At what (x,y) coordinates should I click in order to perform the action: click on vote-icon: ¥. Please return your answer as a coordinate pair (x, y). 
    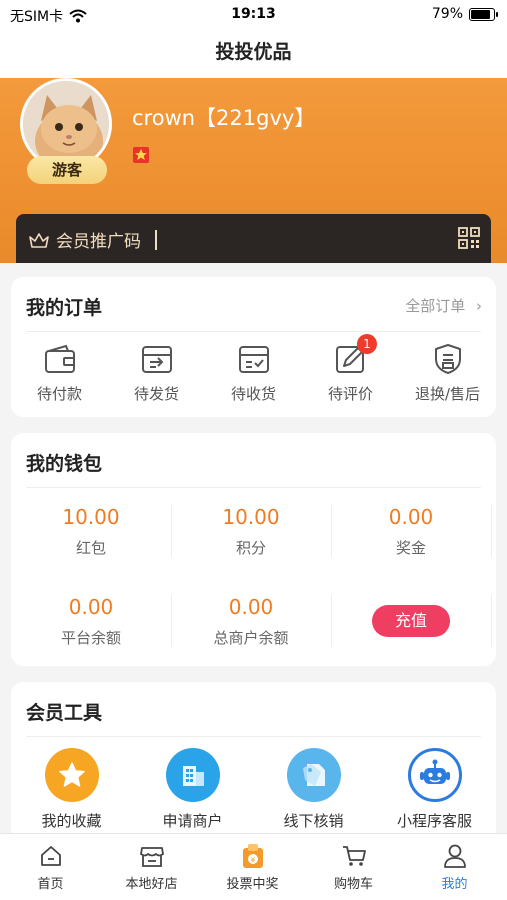
    Looking at the image, I should click on (252, 856).